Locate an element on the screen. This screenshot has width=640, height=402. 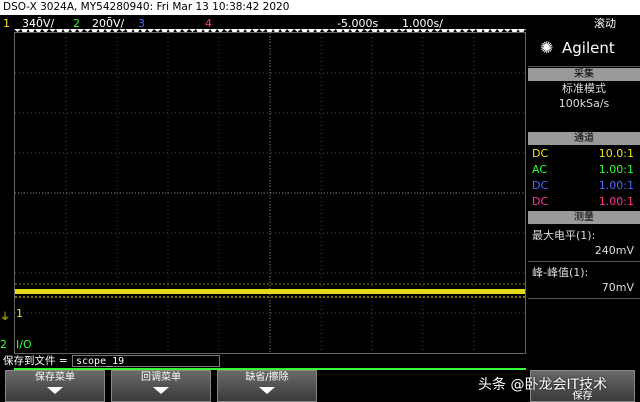
save-to-file-label: 保存到文件 = is located at coordinates (35, 361).